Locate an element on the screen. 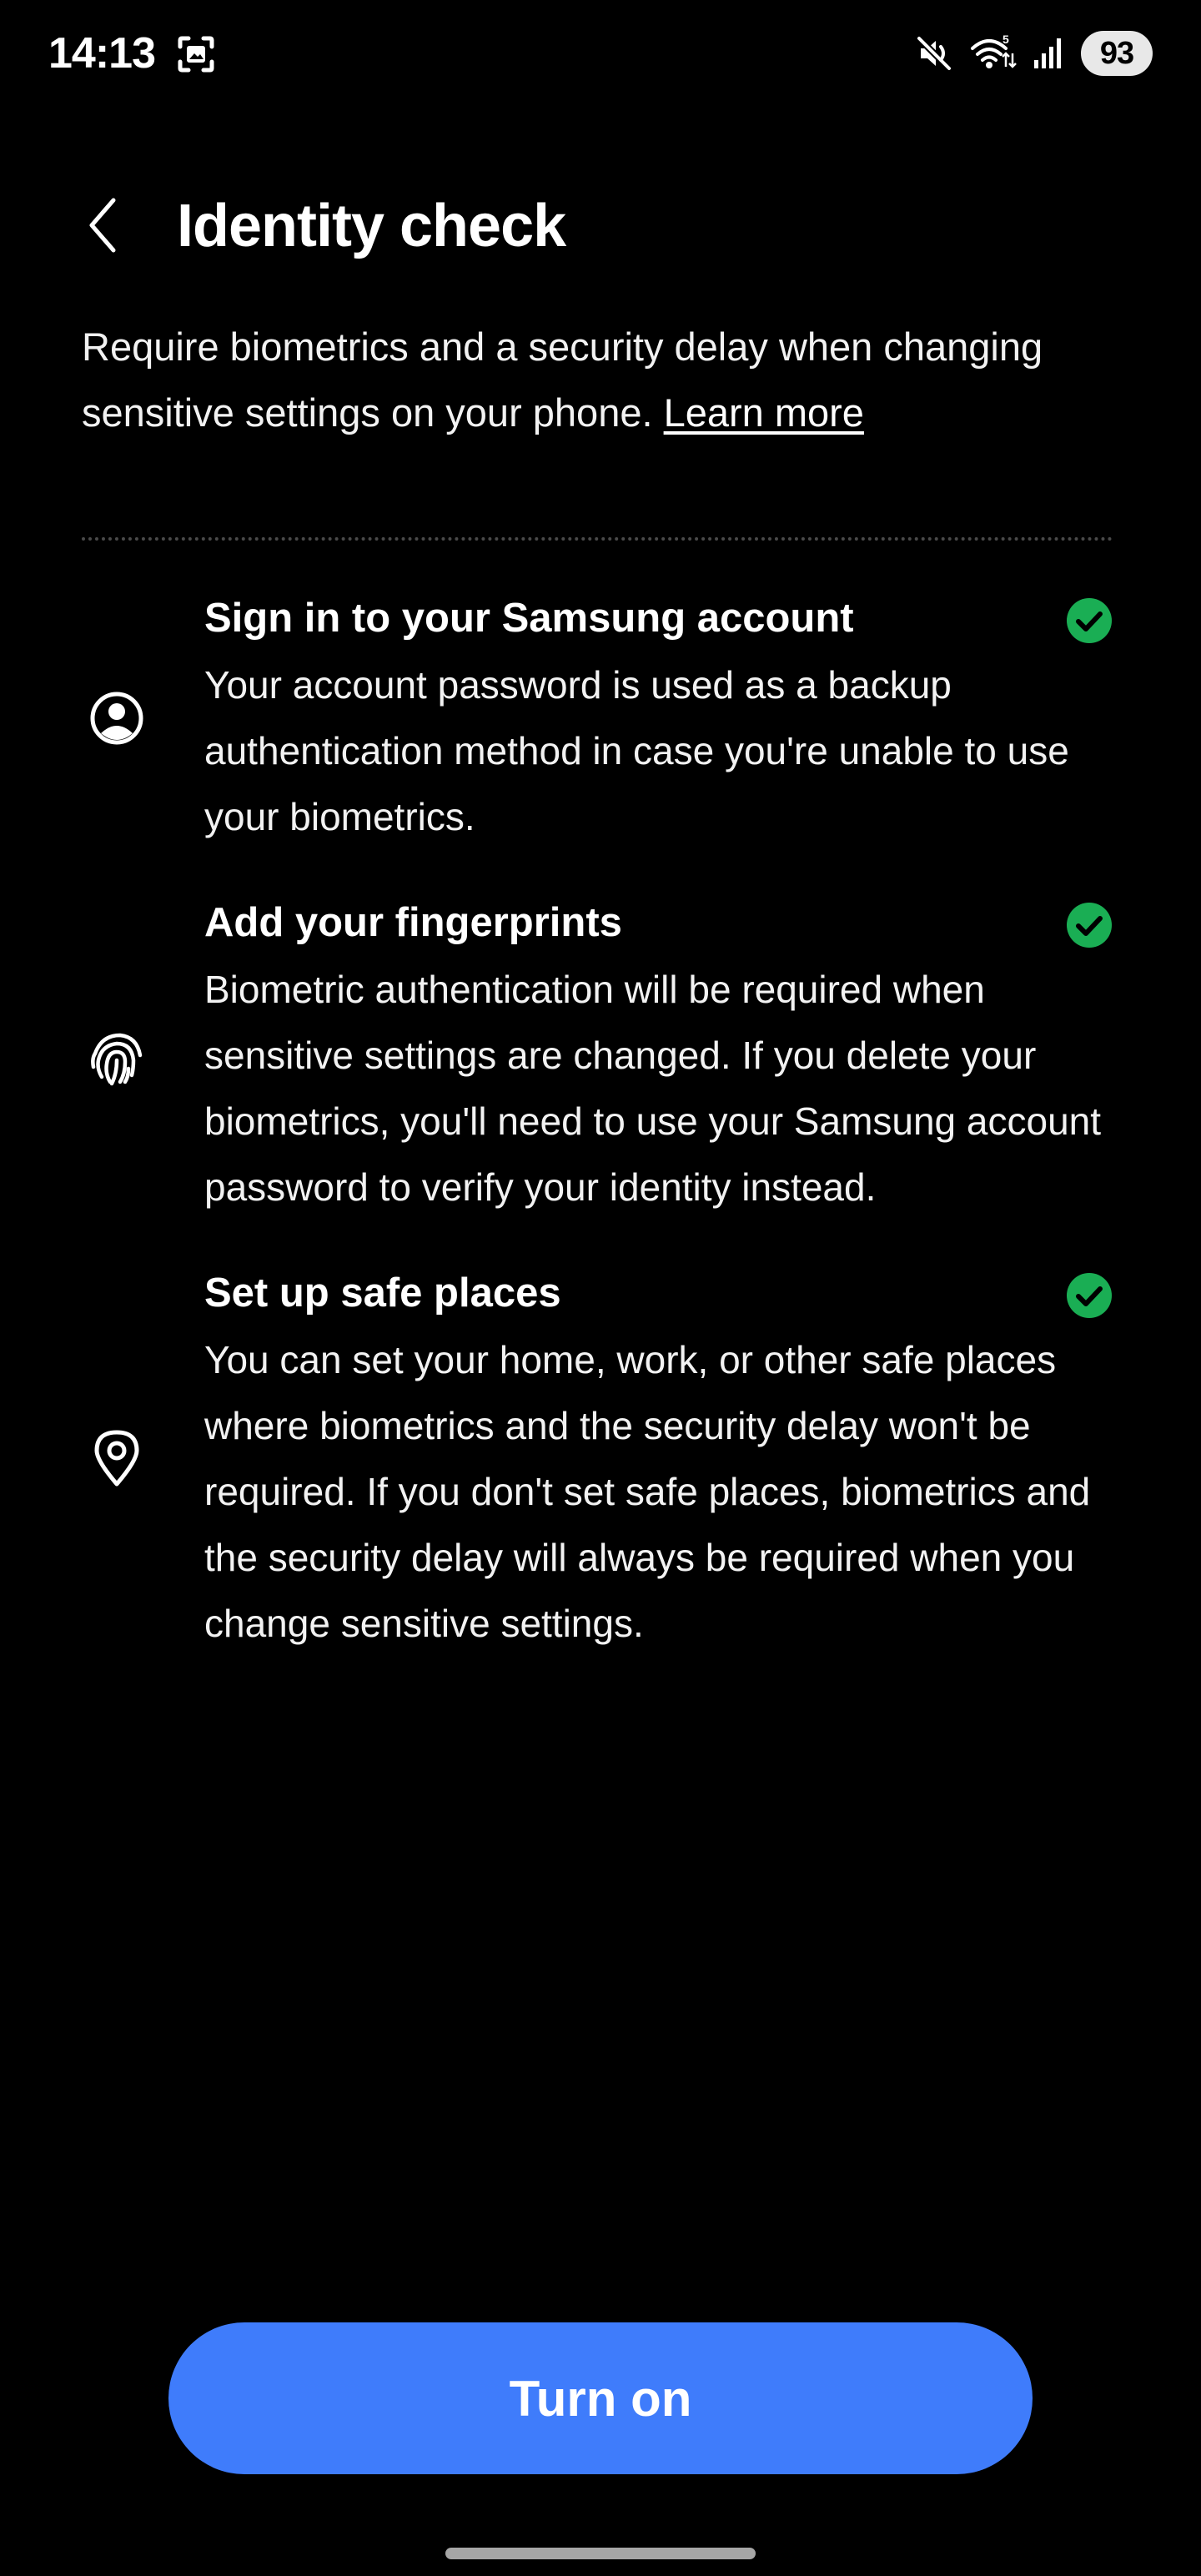 This screenshot has width=1201, height=2576. status-bar: 14:13 5 93 is located at coordinates (601, 53).